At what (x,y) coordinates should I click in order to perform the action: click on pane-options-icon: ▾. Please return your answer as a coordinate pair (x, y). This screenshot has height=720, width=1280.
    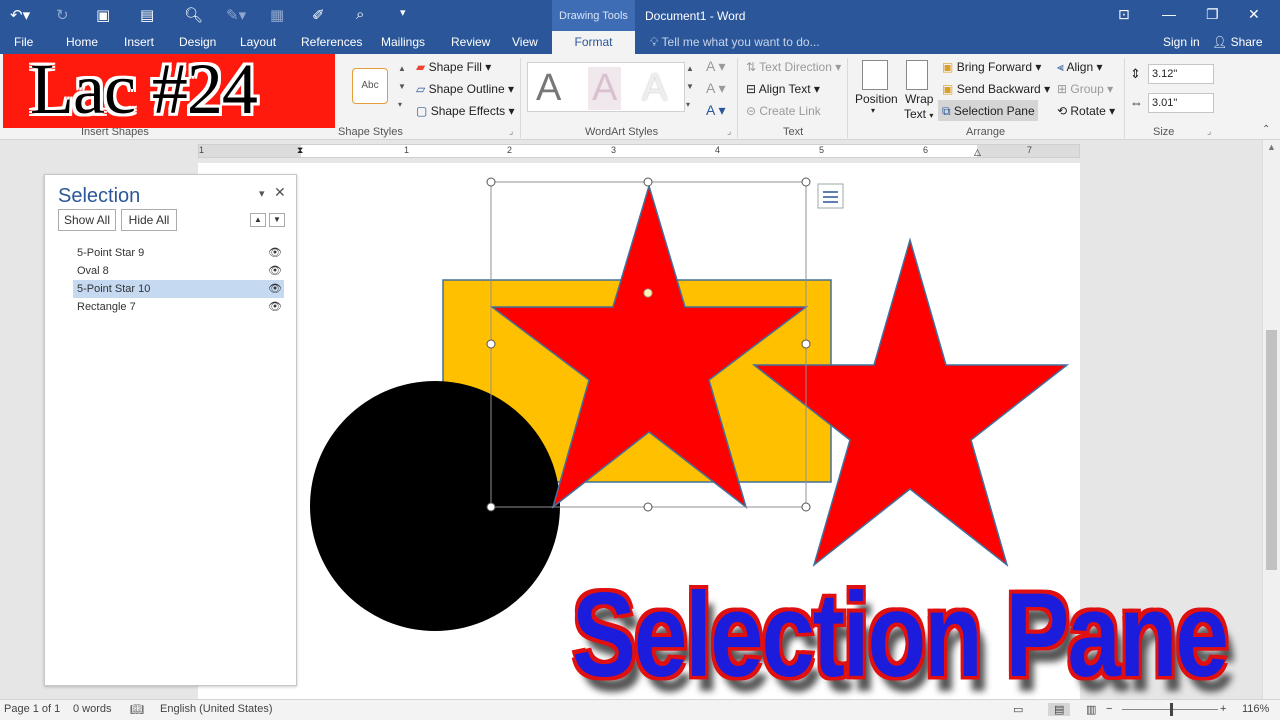
    Looking at the image, I should click on (262, 193).